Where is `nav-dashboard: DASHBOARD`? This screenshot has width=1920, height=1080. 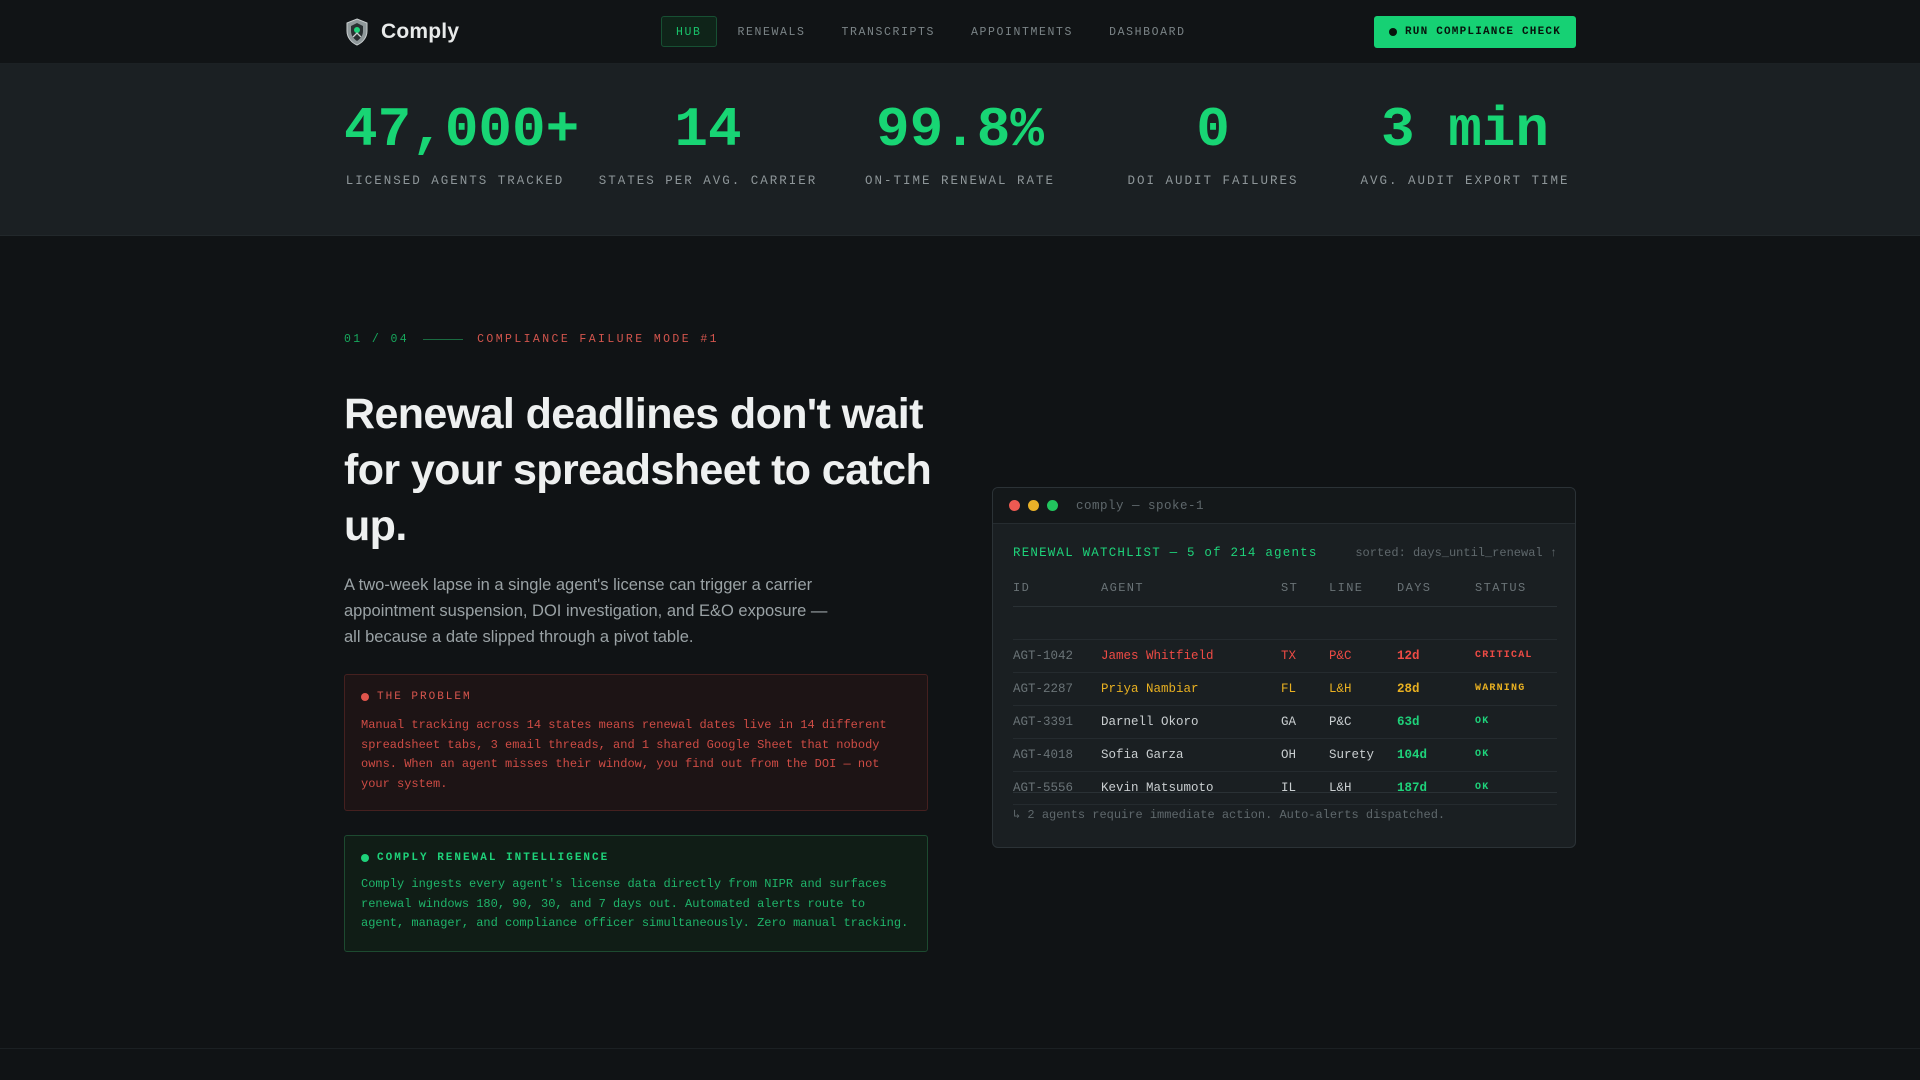 nav-dashboard: DASHBOARD is located at coordinates (1147, 31).